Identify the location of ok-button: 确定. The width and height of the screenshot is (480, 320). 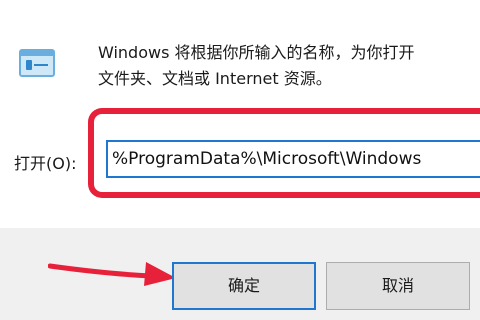
(244, 286).